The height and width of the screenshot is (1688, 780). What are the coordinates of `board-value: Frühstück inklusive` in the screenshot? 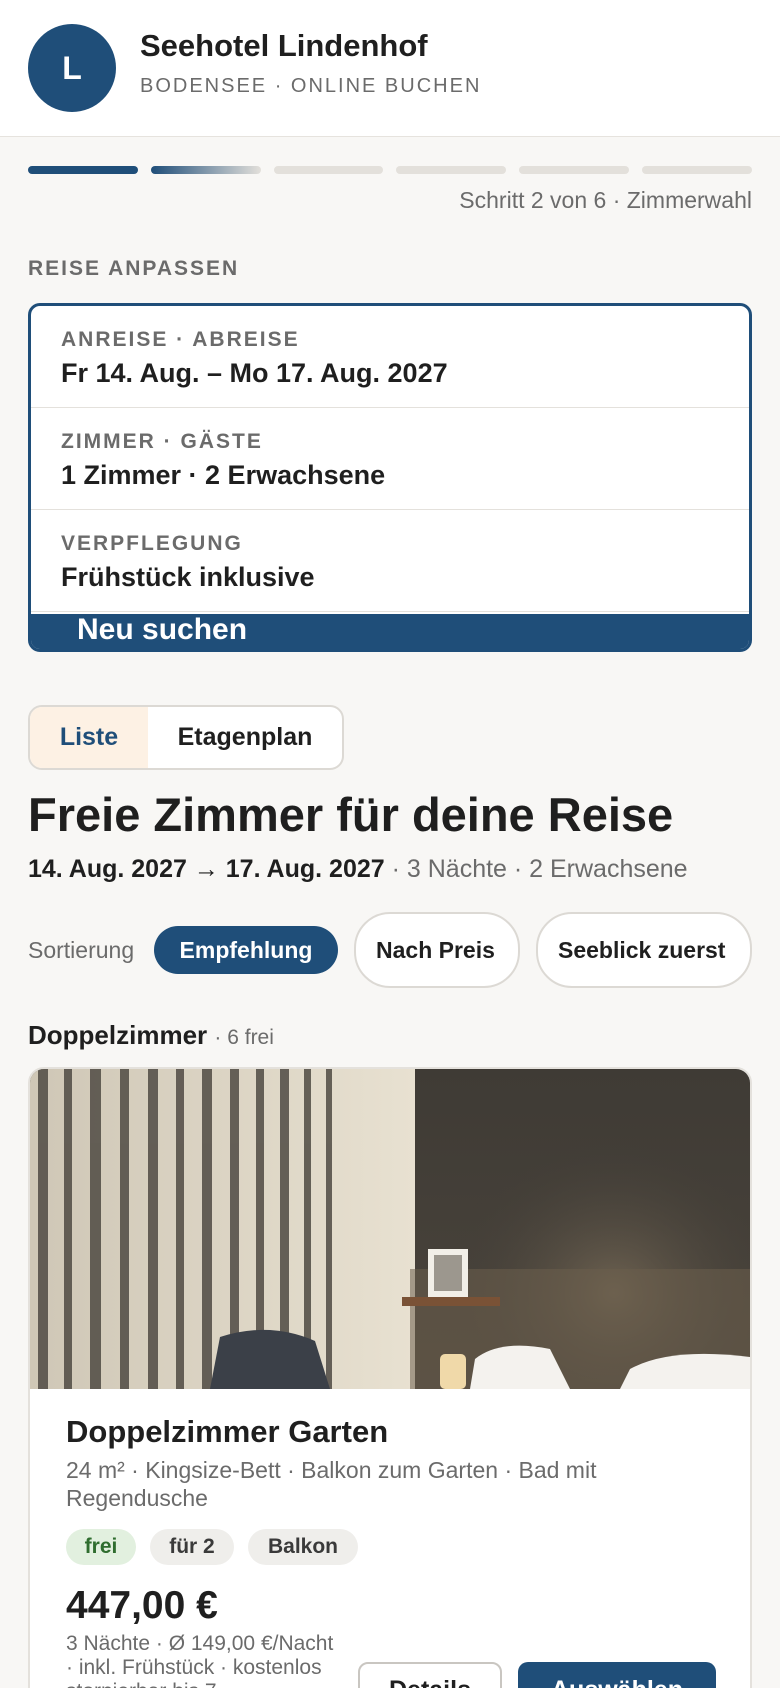 It's located at (188, 577).